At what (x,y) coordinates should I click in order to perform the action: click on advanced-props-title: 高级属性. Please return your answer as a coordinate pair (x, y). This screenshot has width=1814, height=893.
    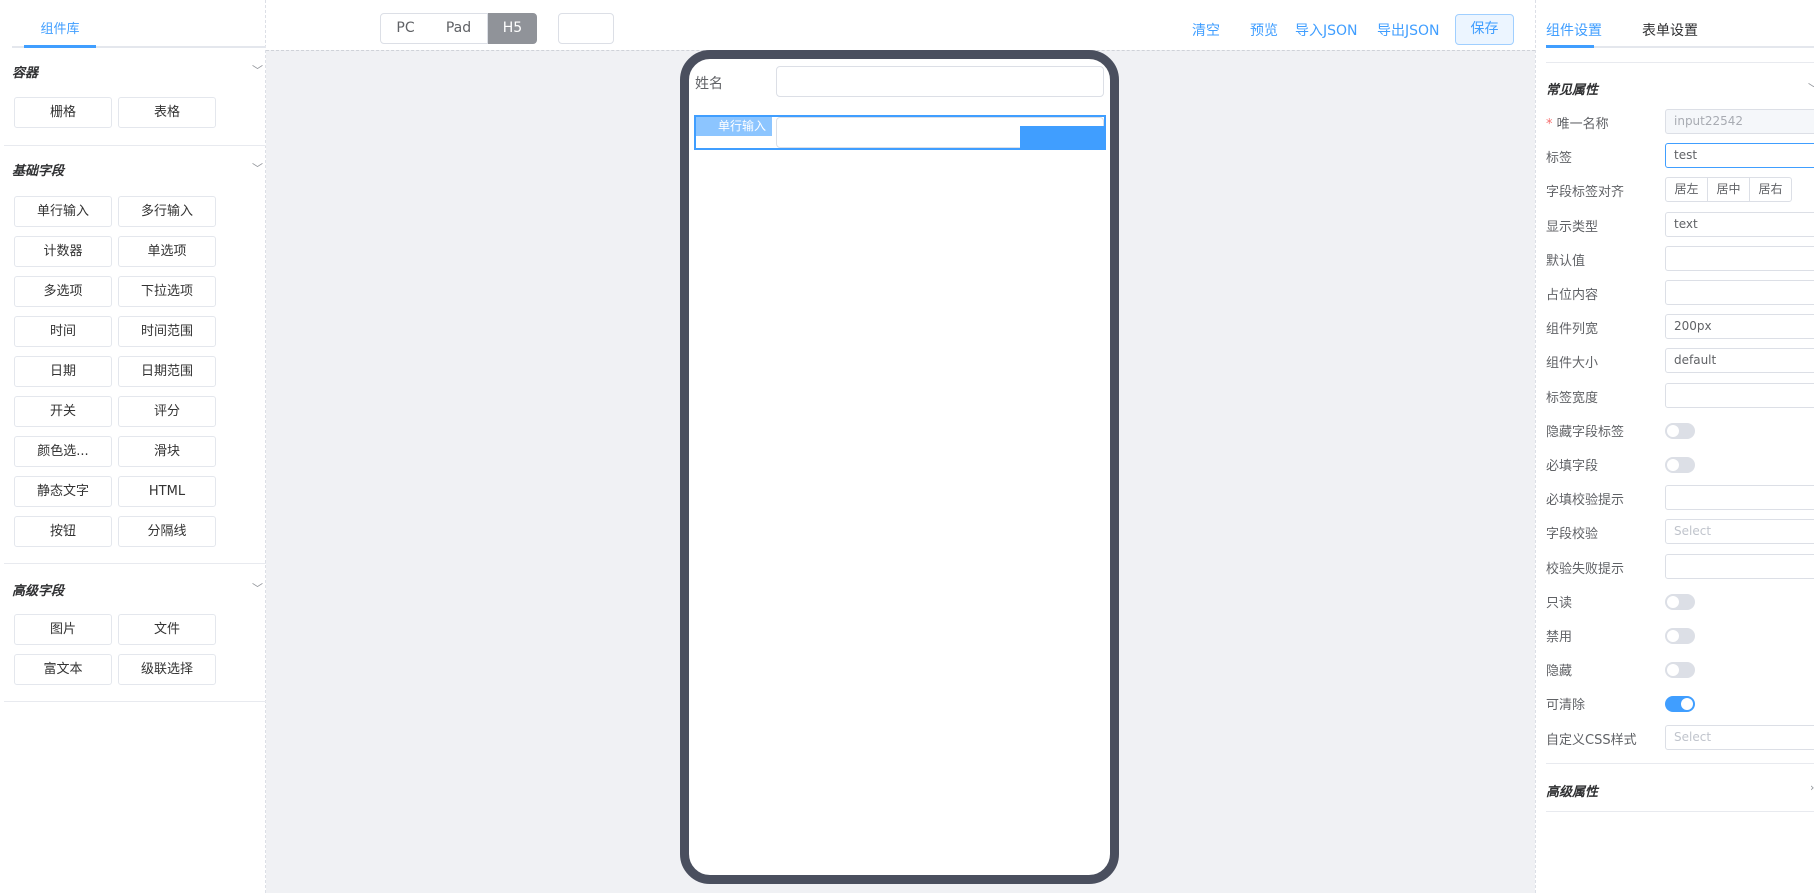
    Looking at the image, I should click on (1572, 790).